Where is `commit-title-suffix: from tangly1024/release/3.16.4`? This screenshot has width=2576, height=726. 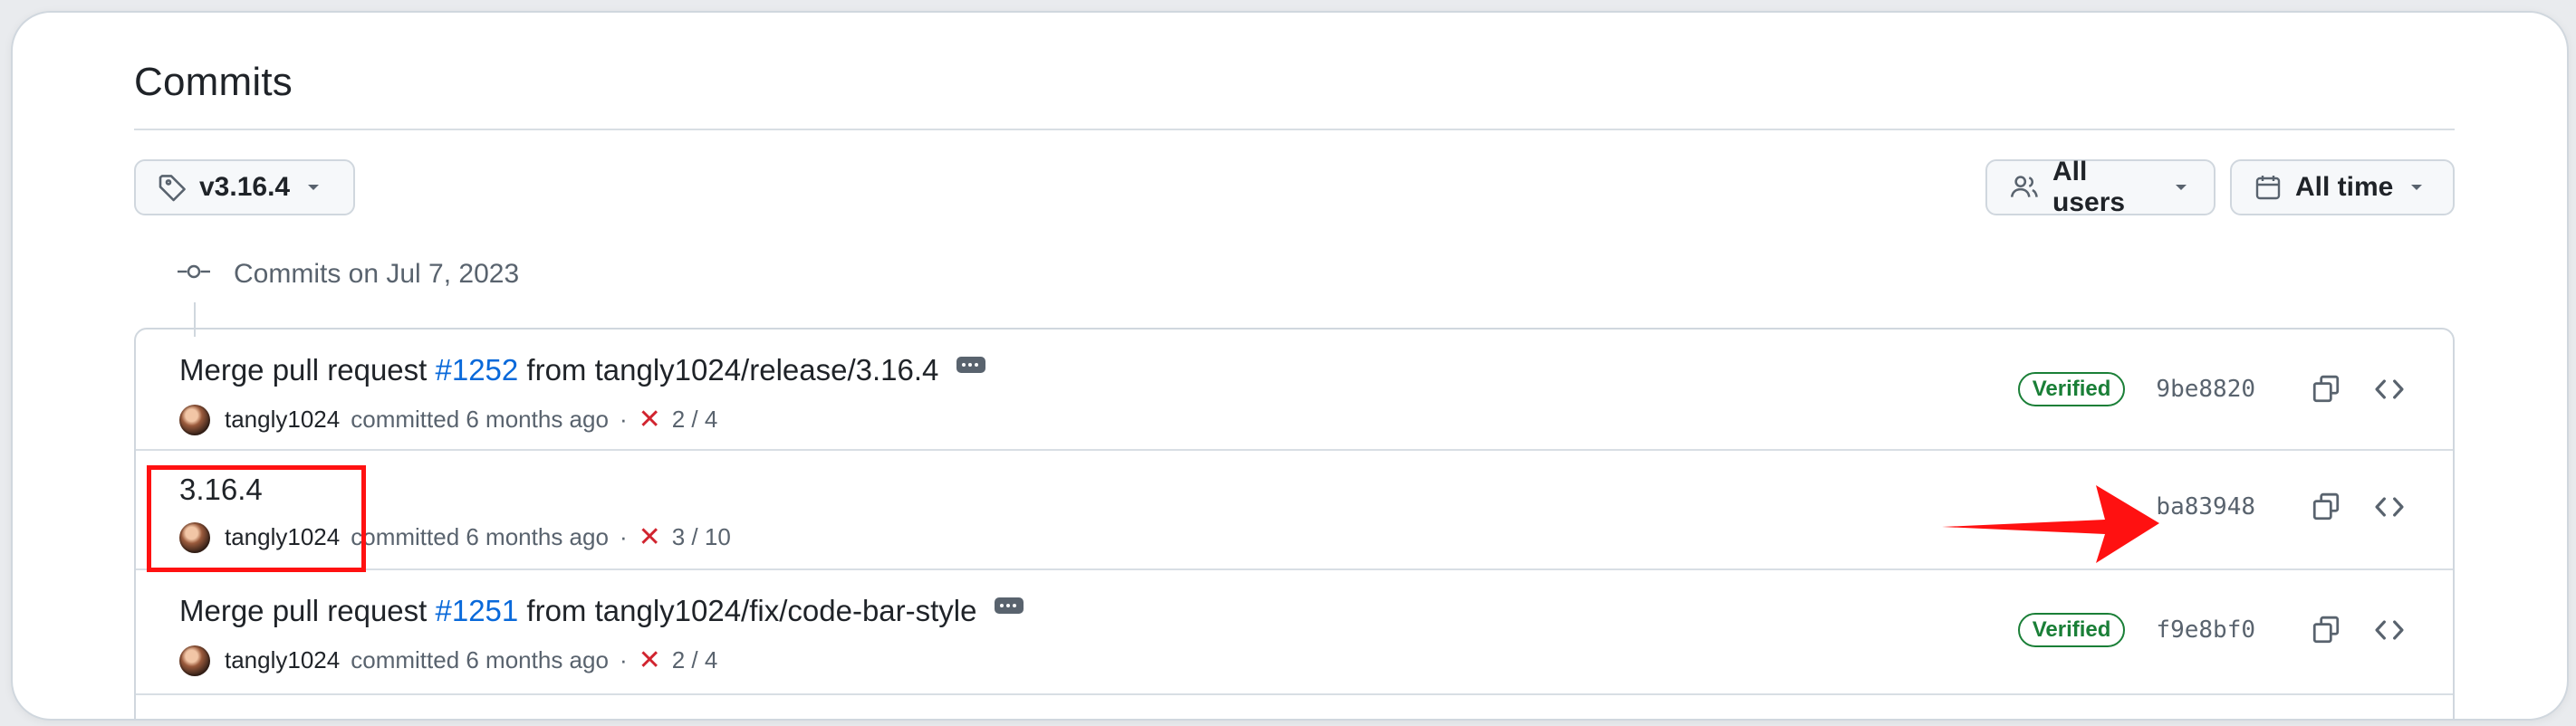 commit-title-suffix: from tangly1024/release/3.16.4 is located at coordinates (728, 370).